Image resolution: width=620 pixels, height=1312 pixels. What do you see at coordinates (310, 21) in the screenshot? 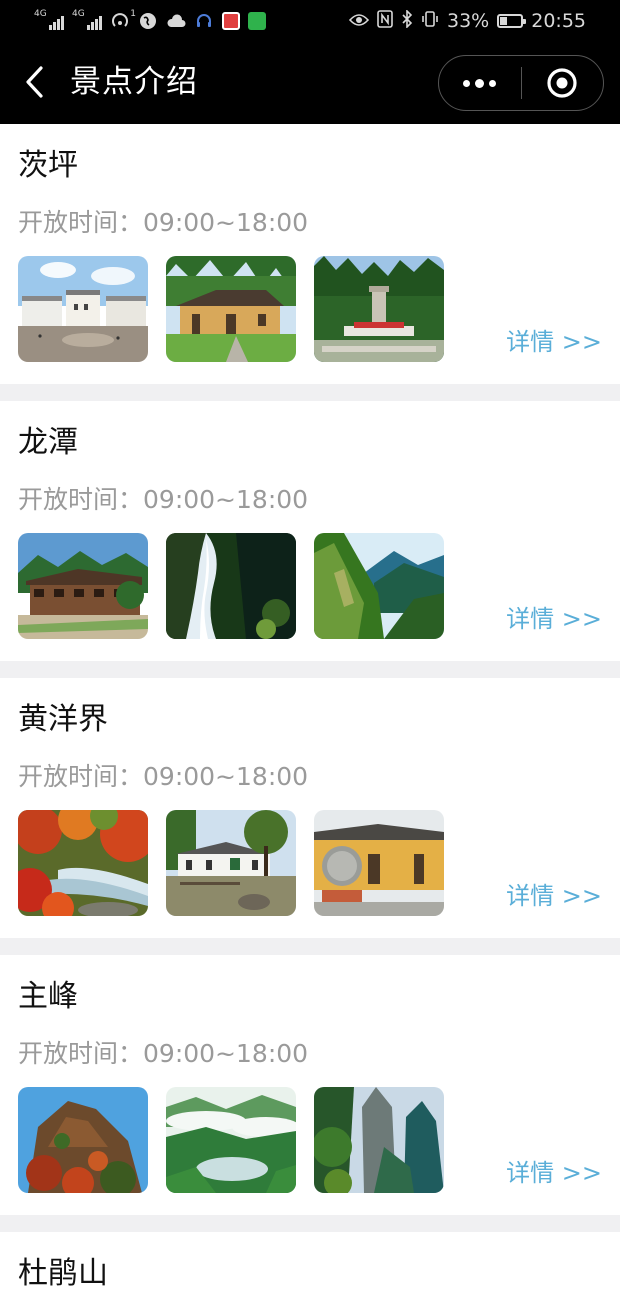
I see `status-bar: 4G 4G 1 33% 20:55` at bounding box center [310, 21].